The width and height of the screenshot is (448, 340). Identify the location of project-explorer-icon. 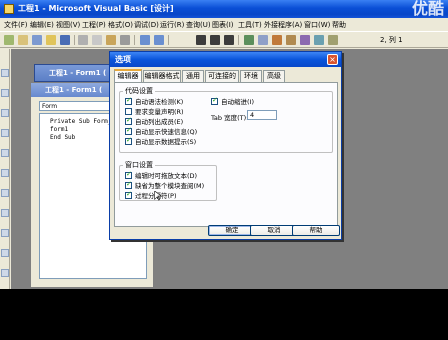
(249, 40).